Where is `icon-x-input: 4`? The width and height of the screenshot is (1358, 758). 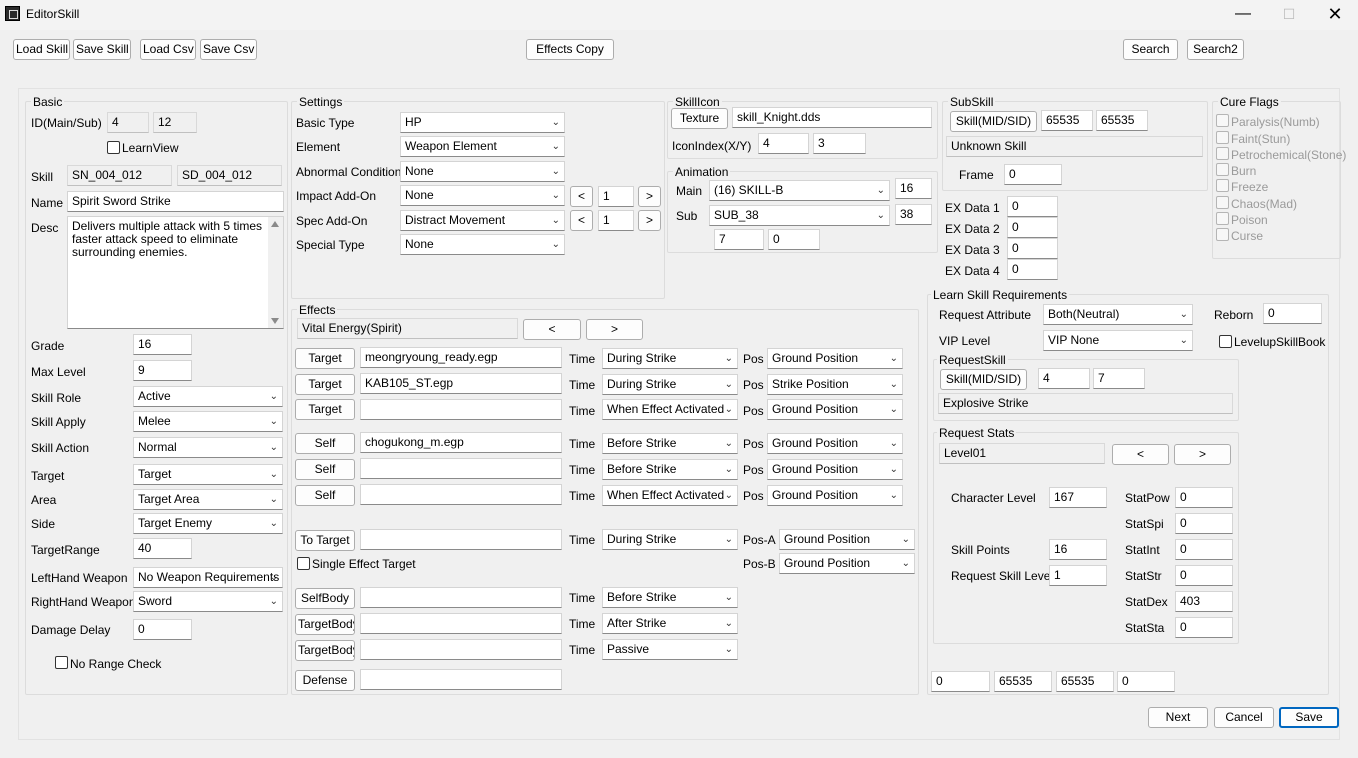
icon-x-input: 4 is located at coordinates (783, 143).